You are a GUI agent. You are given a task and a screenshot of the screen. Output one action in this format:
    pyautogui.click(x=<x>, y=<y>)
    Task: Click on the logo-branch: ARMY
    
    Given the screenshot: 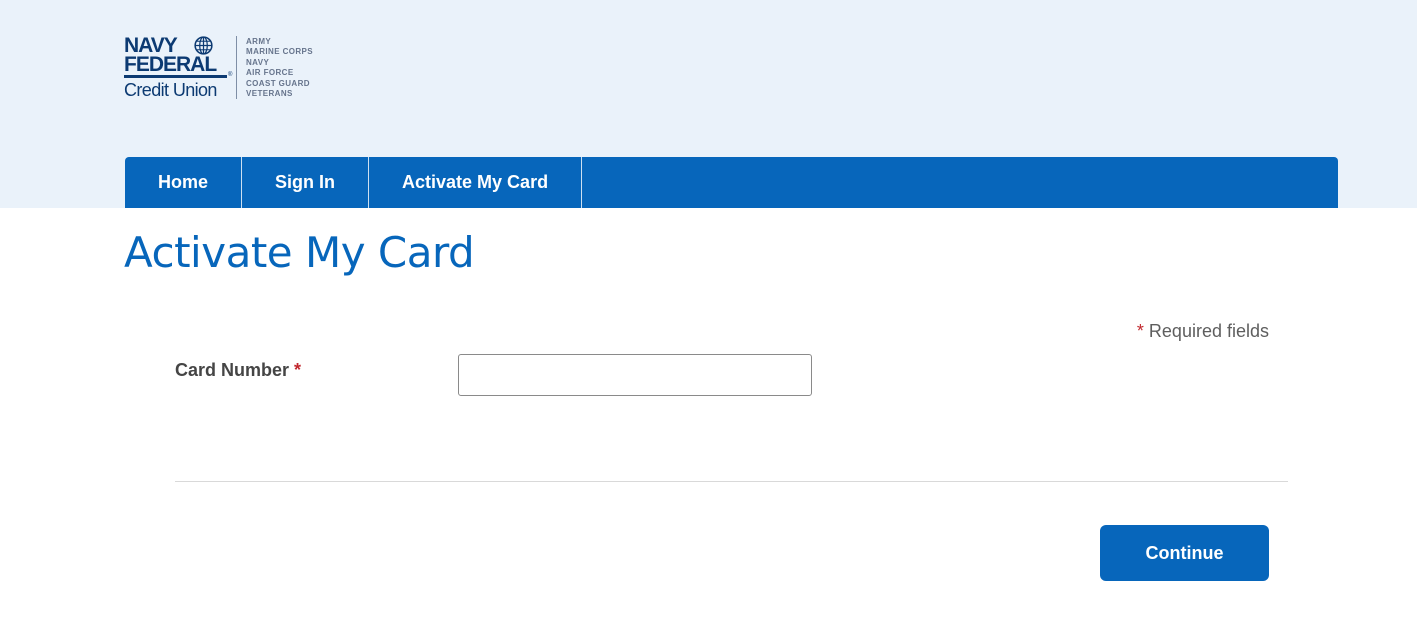 What is the action you would take?
    pyautogui.click(x=259, y=41)
    